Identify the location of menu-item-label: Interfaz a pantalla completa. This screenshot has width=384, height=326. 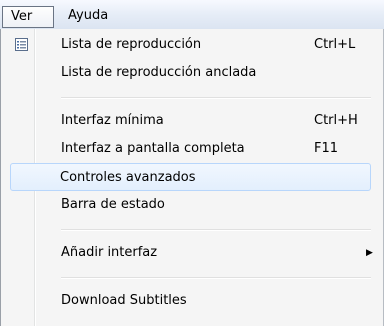
(153, 148).